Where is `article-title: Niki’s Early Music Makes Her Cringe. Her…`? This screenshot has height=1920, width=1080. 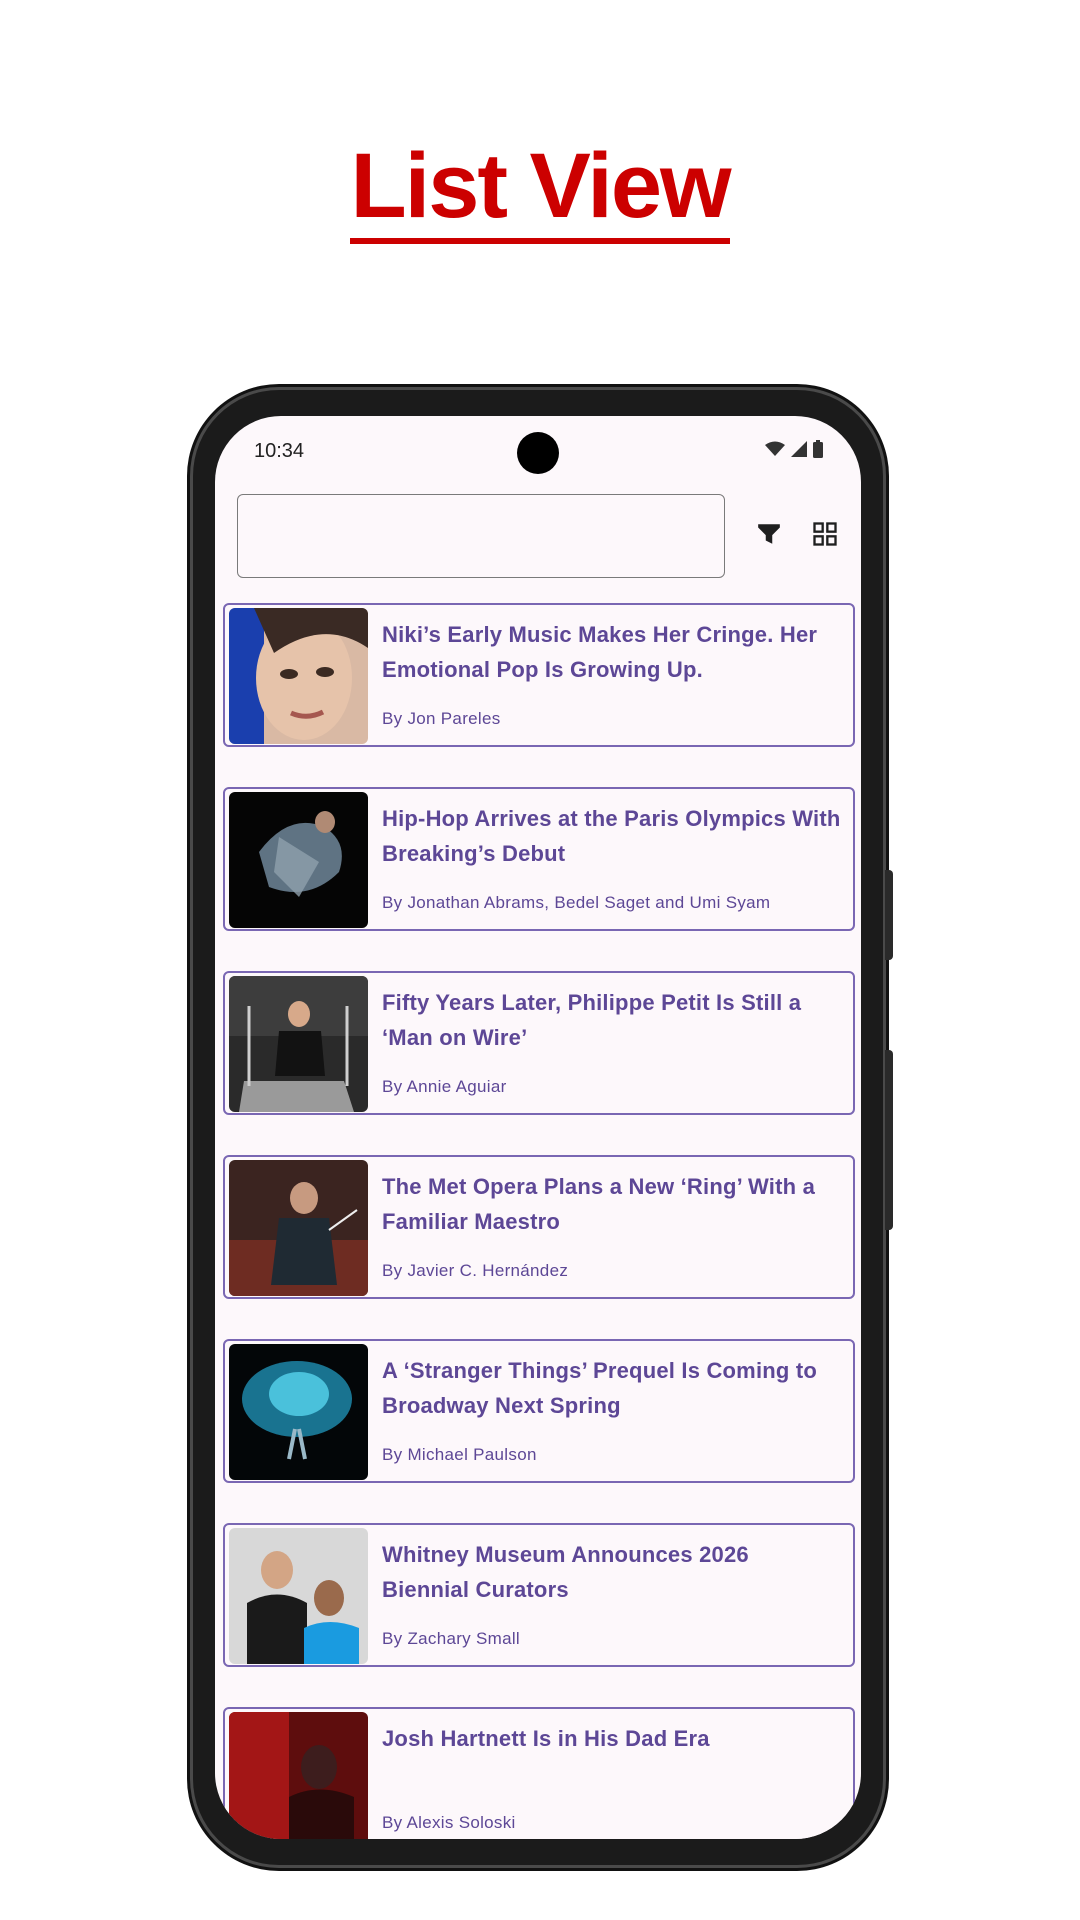
article-title: Niki’s Early Music Makes Her Cringe. Her… is located at coordinates (600, 652).